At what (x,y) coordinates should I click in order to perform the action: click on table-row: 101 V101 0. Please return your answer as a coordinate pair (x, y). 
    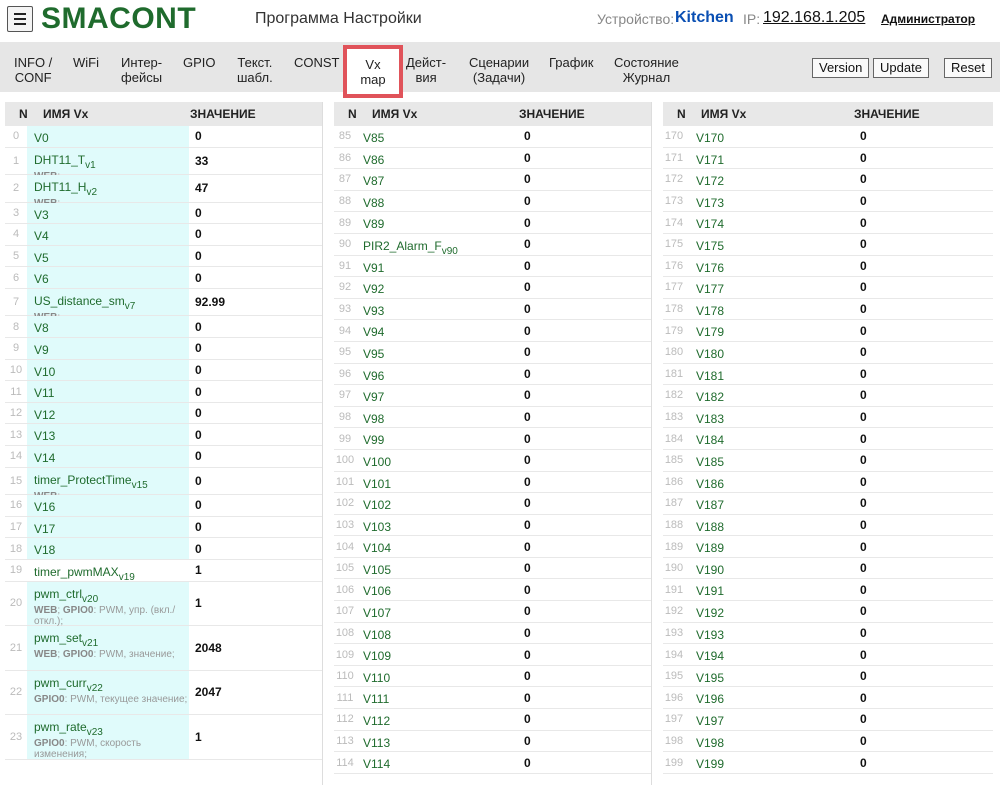
    Looking at the image, I should click on (493, 483).